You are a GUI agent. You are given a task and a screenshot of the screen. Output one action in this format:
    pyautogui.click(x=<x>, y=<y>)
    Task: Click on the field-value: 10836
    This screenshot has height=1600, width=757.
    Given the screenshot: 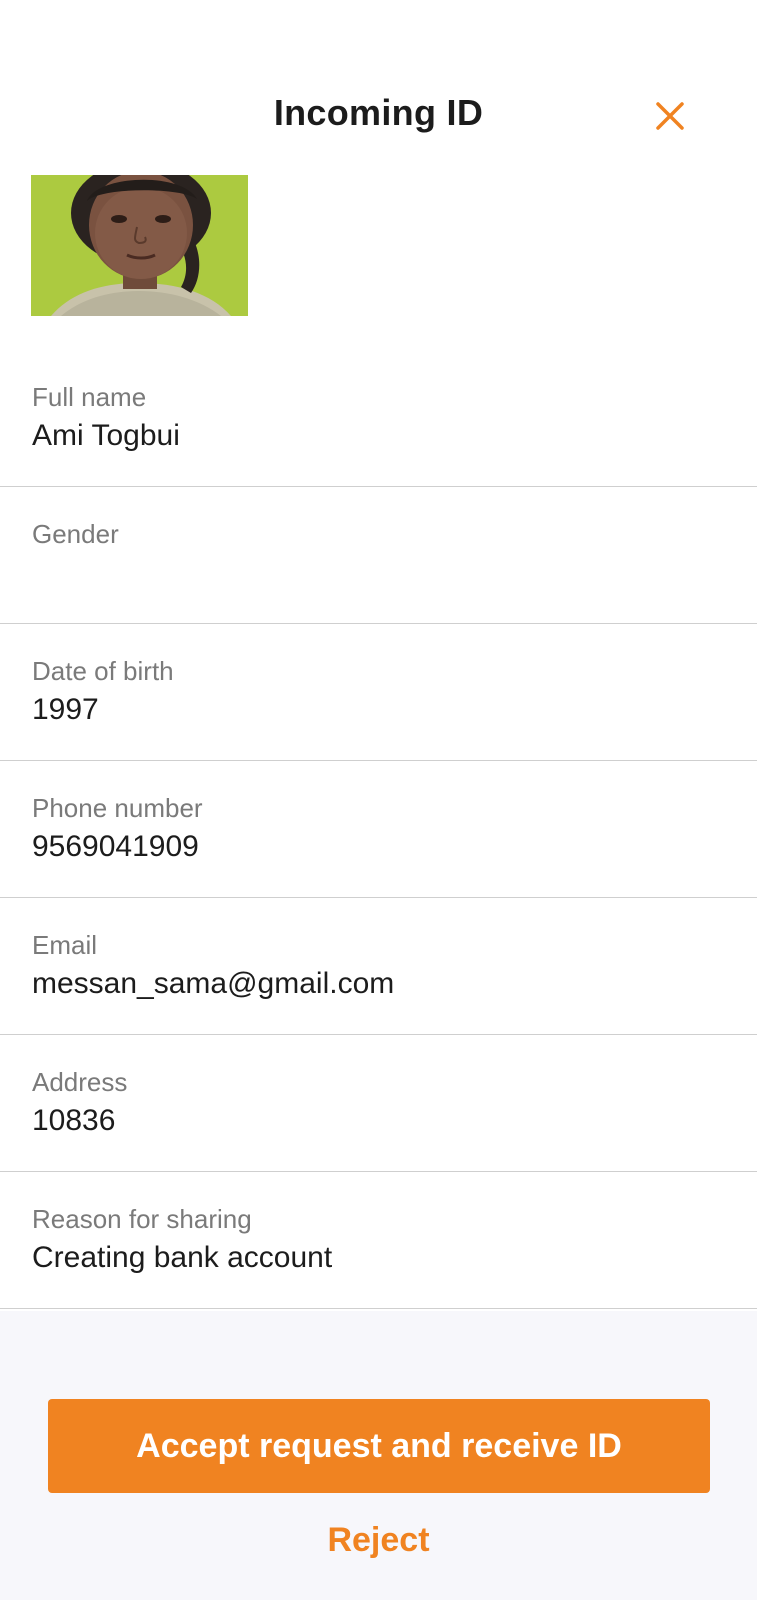 What is the action you would take?
    pyautogui.click(x=74, y=1120)
    